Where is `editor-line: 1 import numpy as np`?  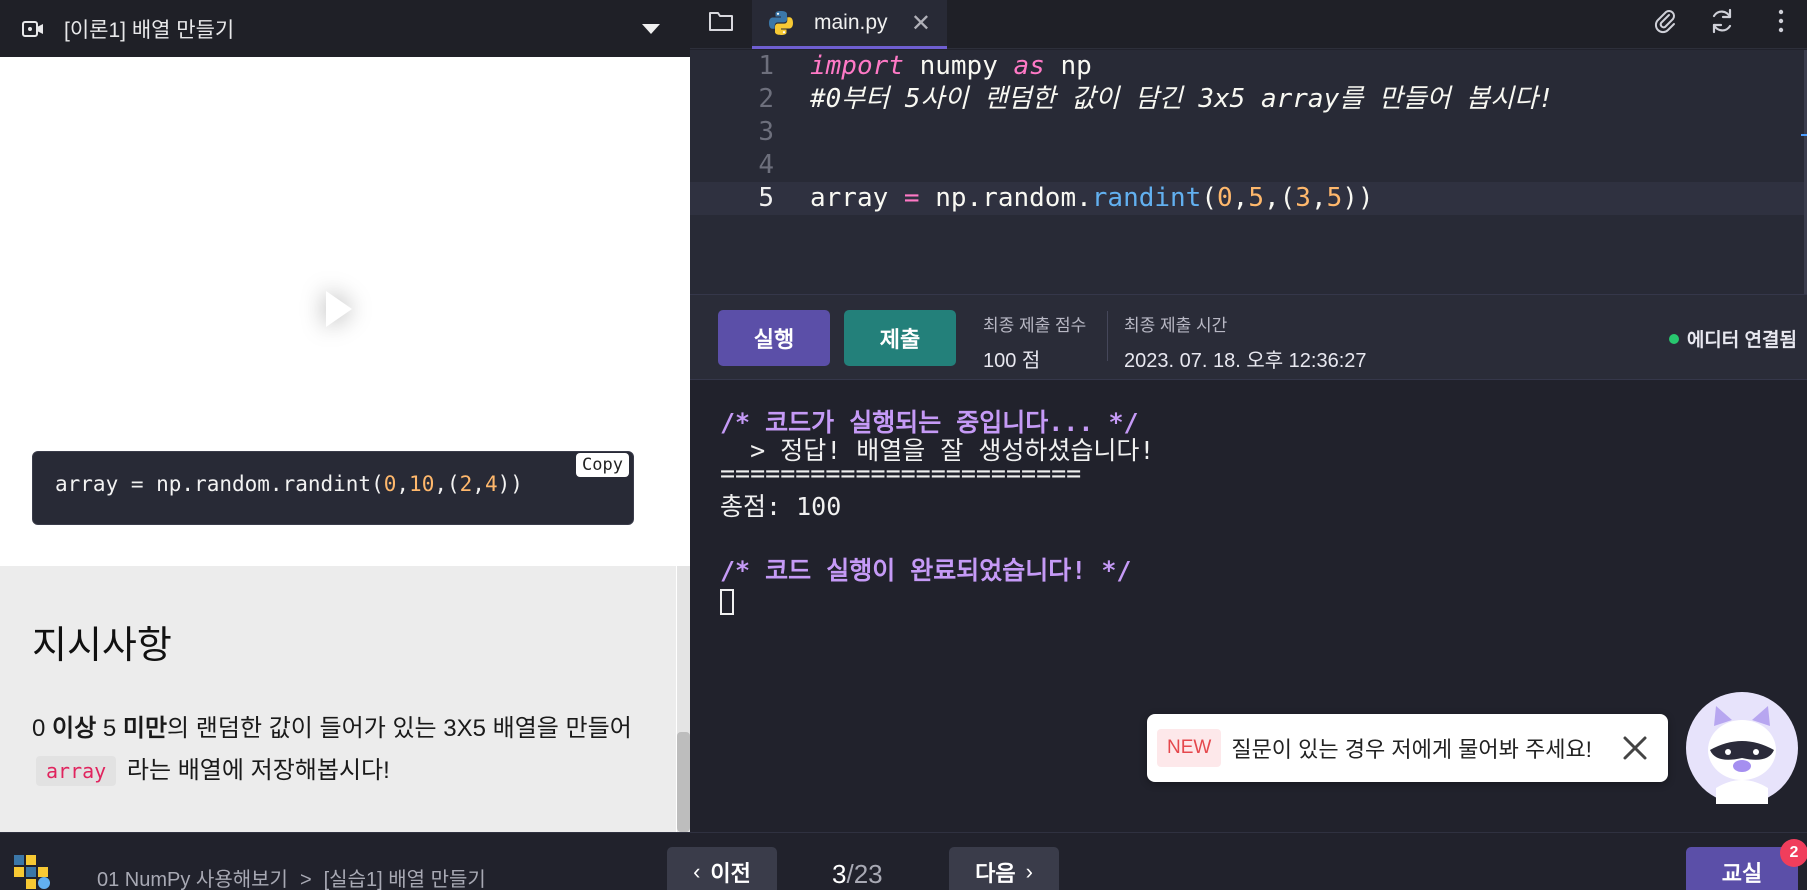
editor-line: 1 import numpy as np is located at coordinates (1248, 66).